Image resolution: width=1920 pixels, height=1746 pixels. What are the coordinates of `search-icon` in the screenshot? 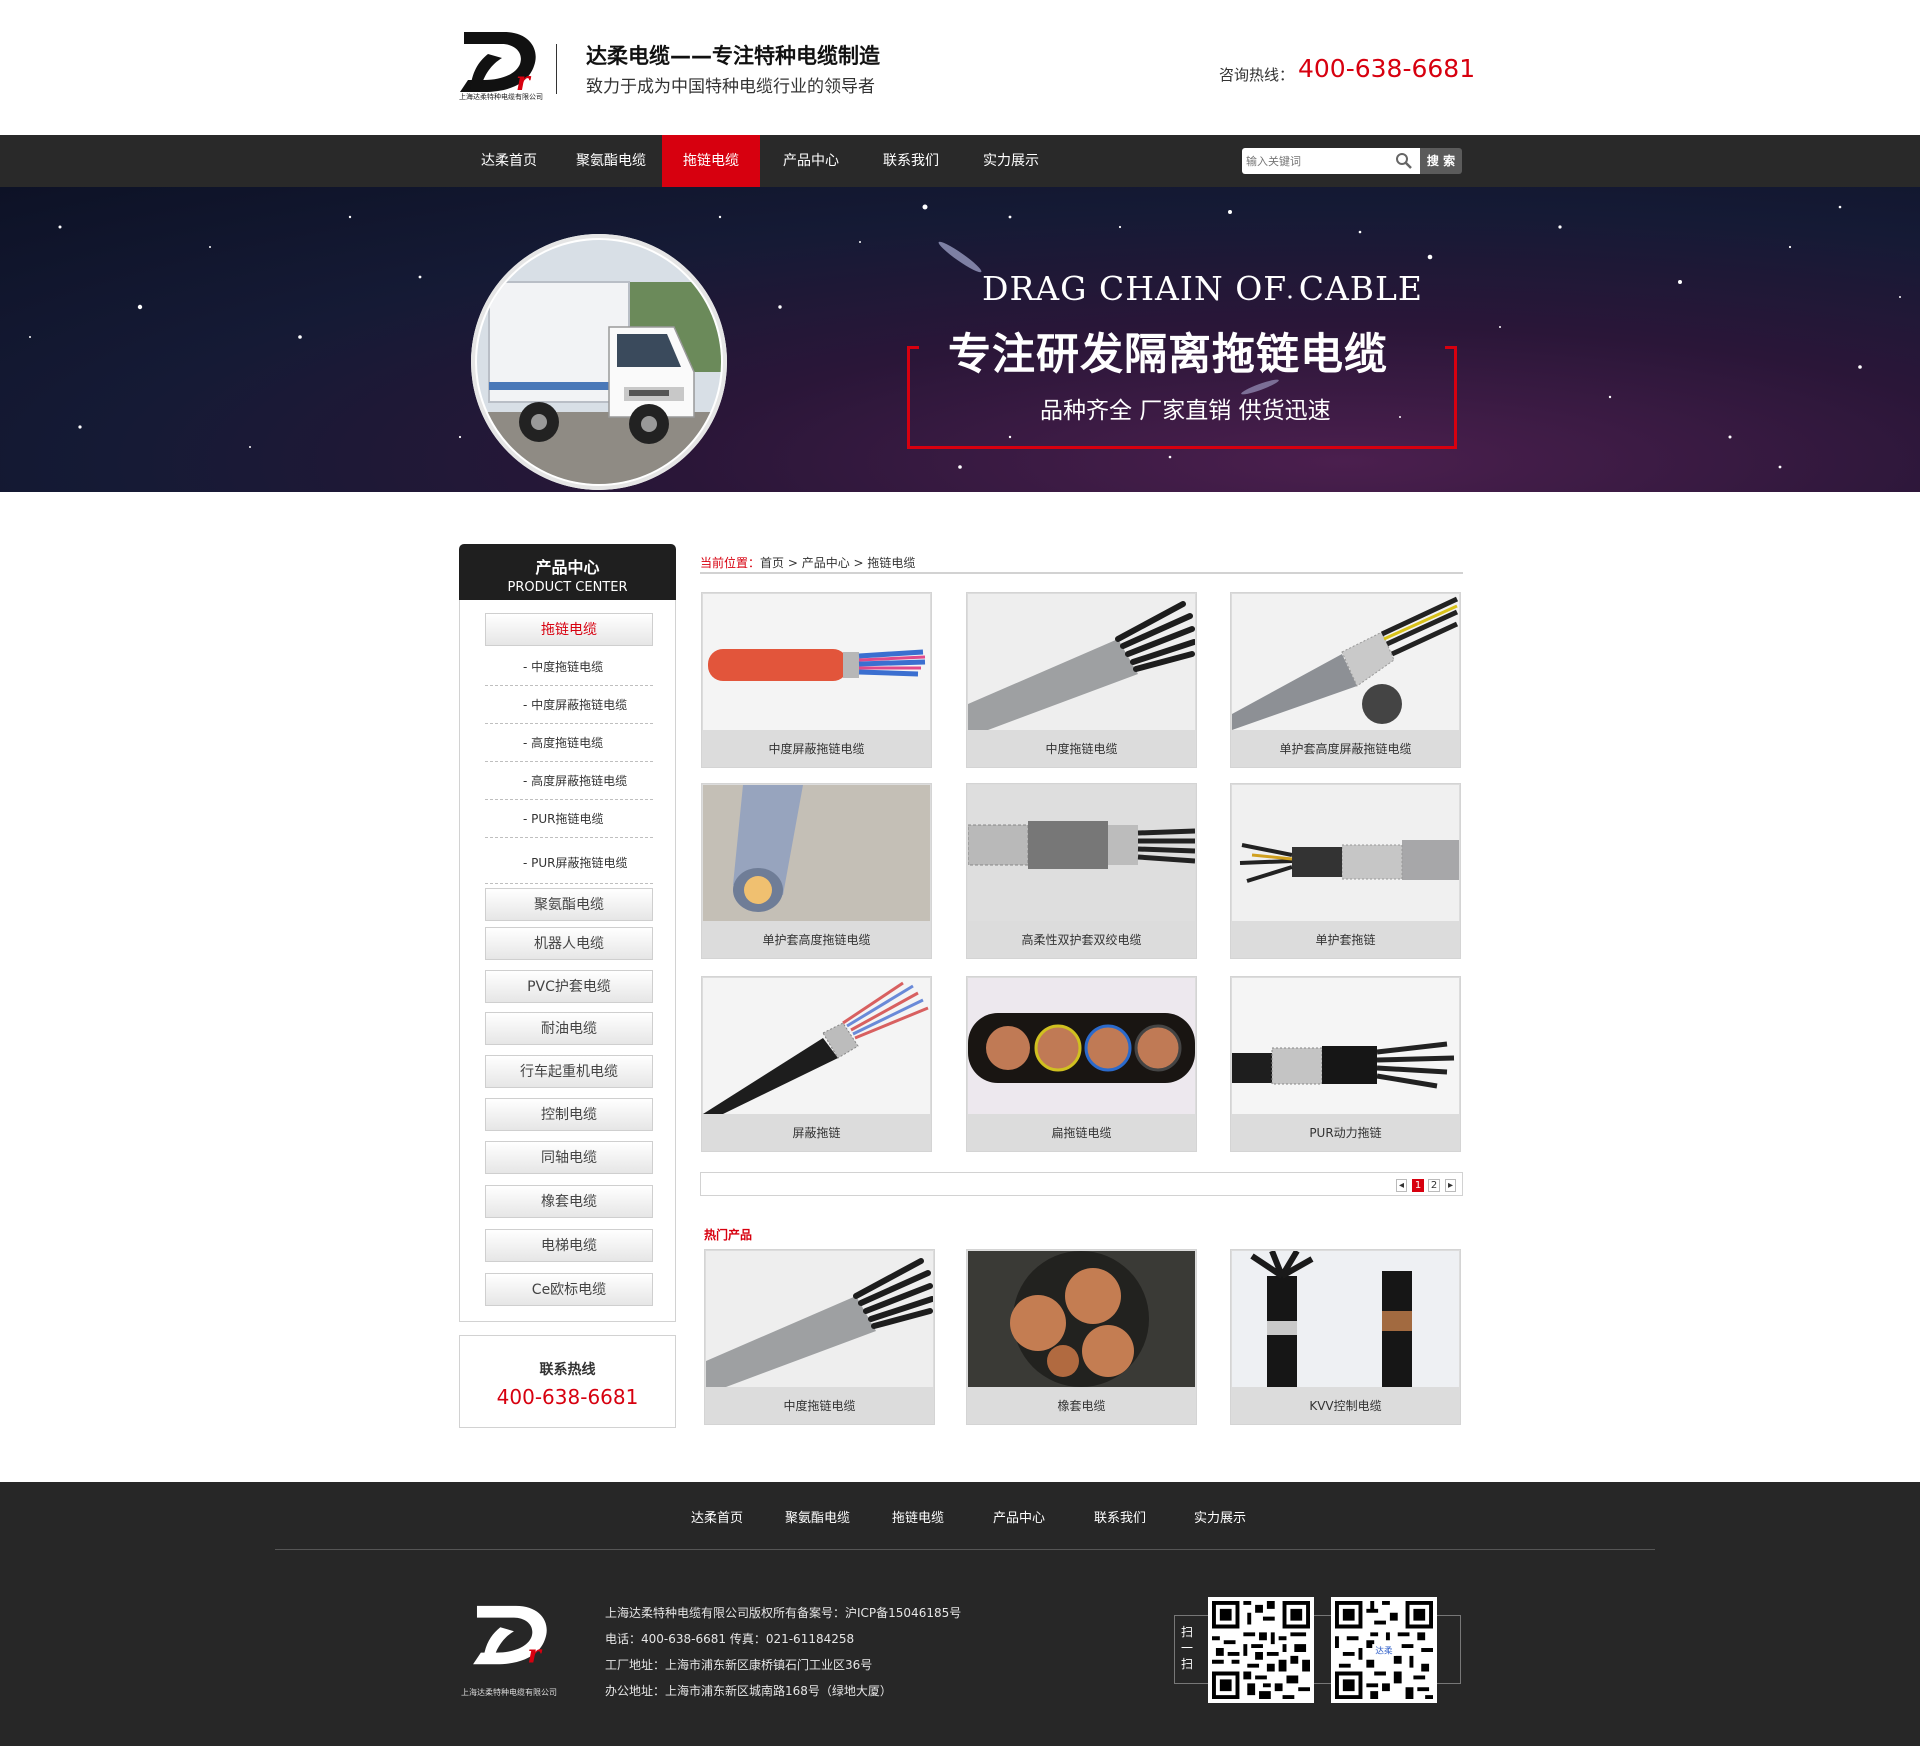 It's located at (1404, 161).